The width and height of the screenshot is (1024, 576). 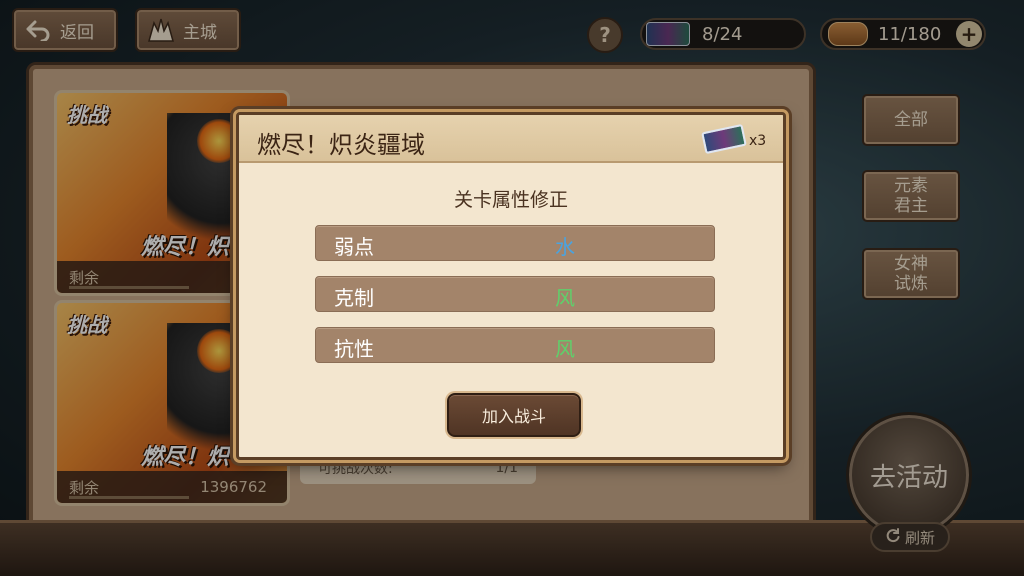 I want to click on attribute-row: 抗性 风, so click(x=515, y=345).